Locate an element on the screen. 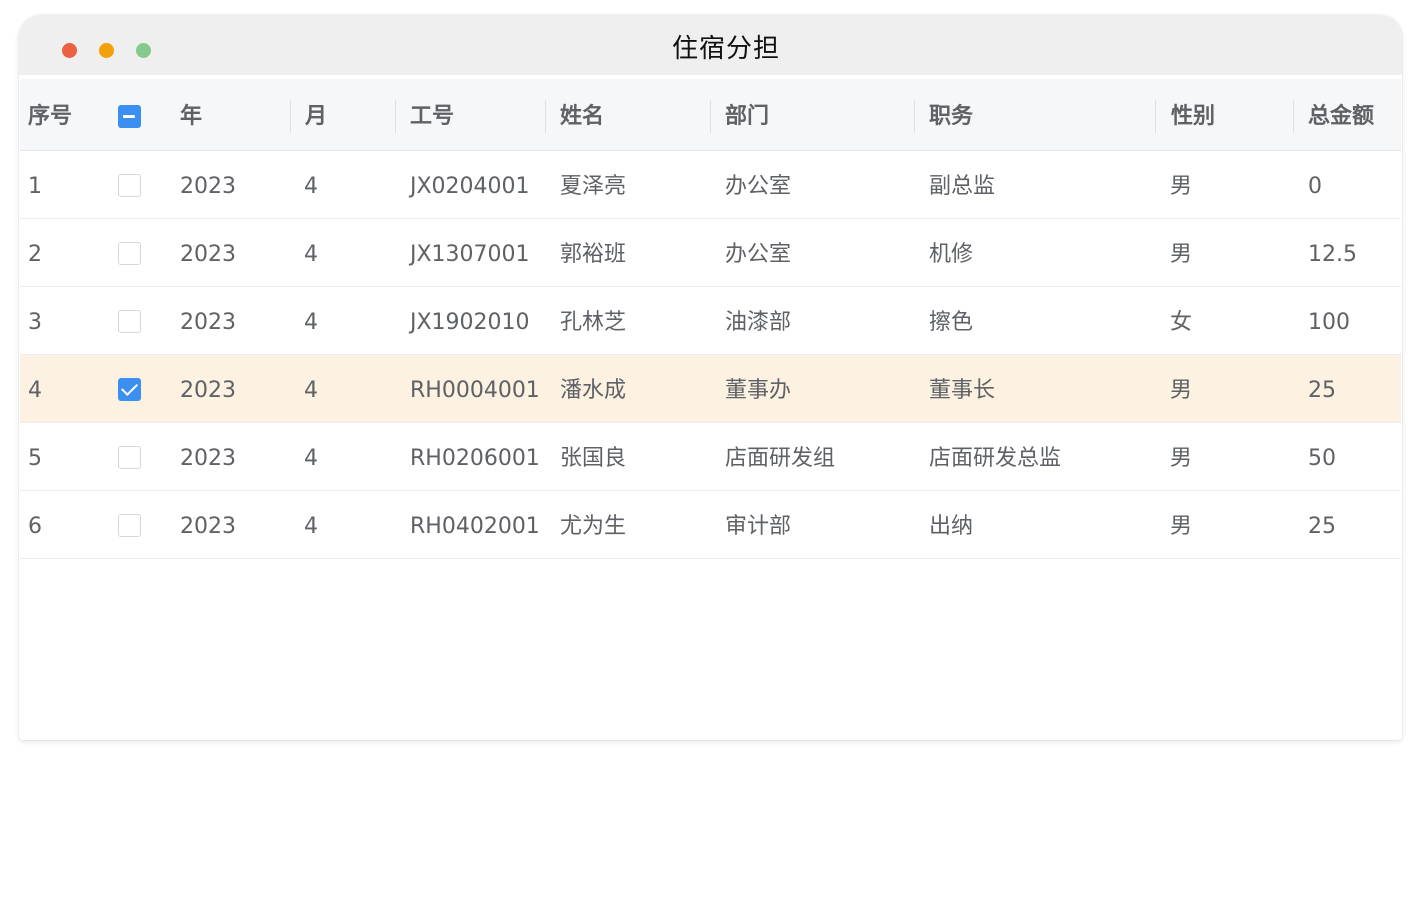  cell-index: 1 is located at coordinates (35, 186).